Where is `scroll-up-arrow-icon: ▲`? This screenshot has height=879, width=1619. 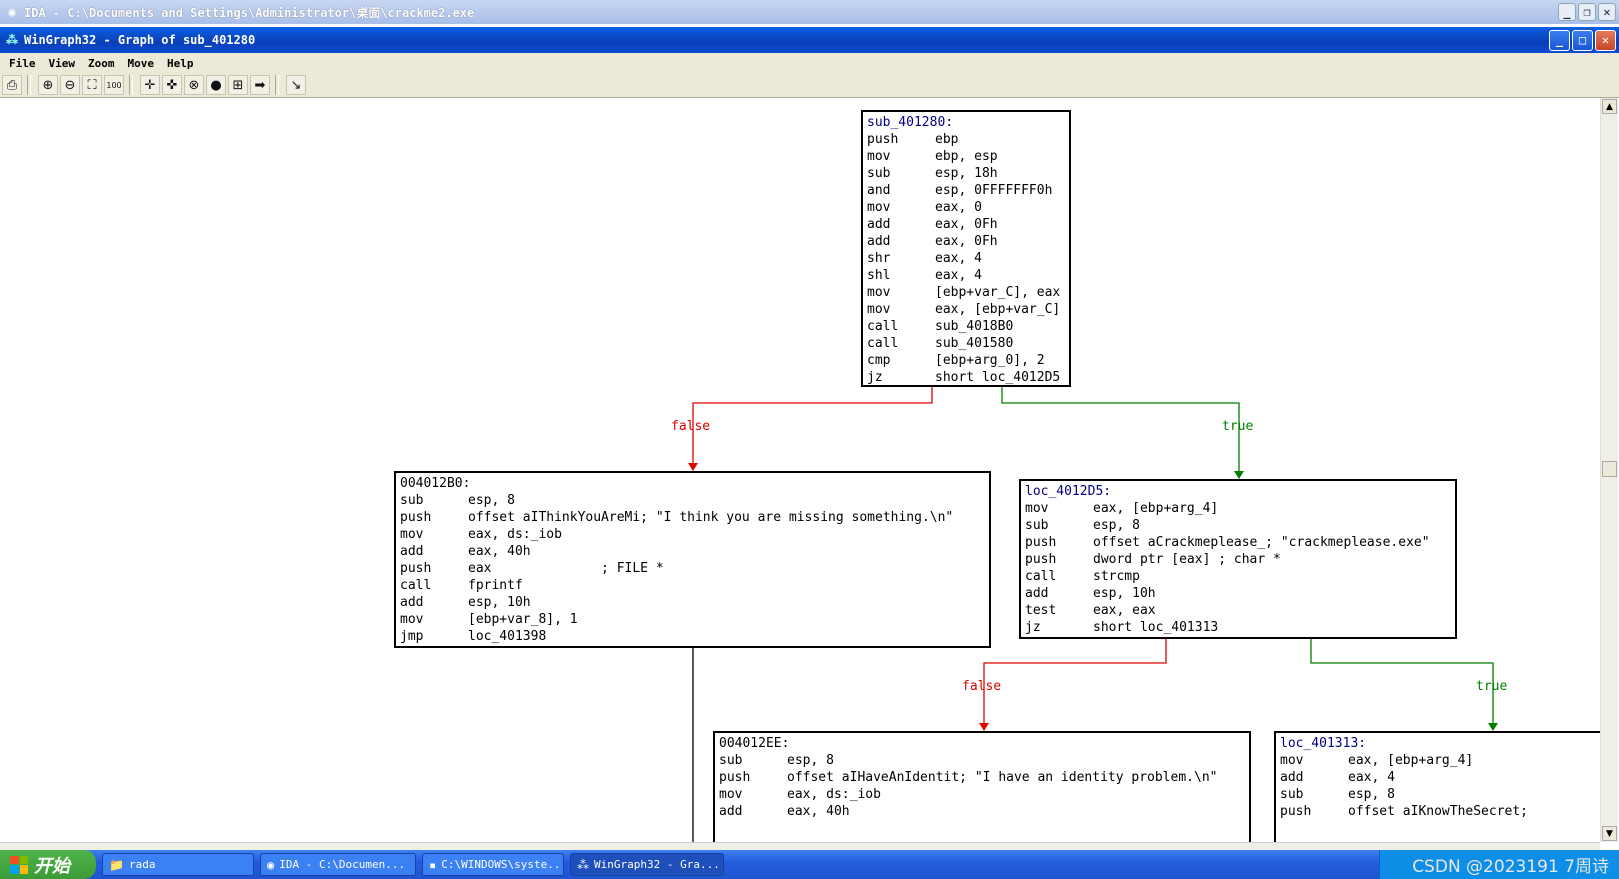 scroll-up-arrow-icon: ▲ is located at coordinates (1609, 106).